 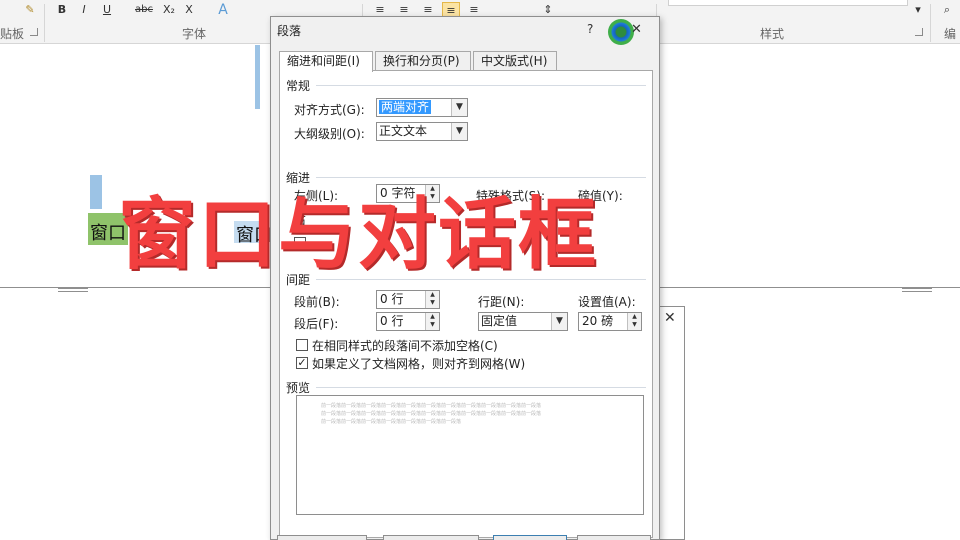 What do you see at coordinates (481, 85) in the screenshot?
I see `general-rule` at bounding box center [481, 85].